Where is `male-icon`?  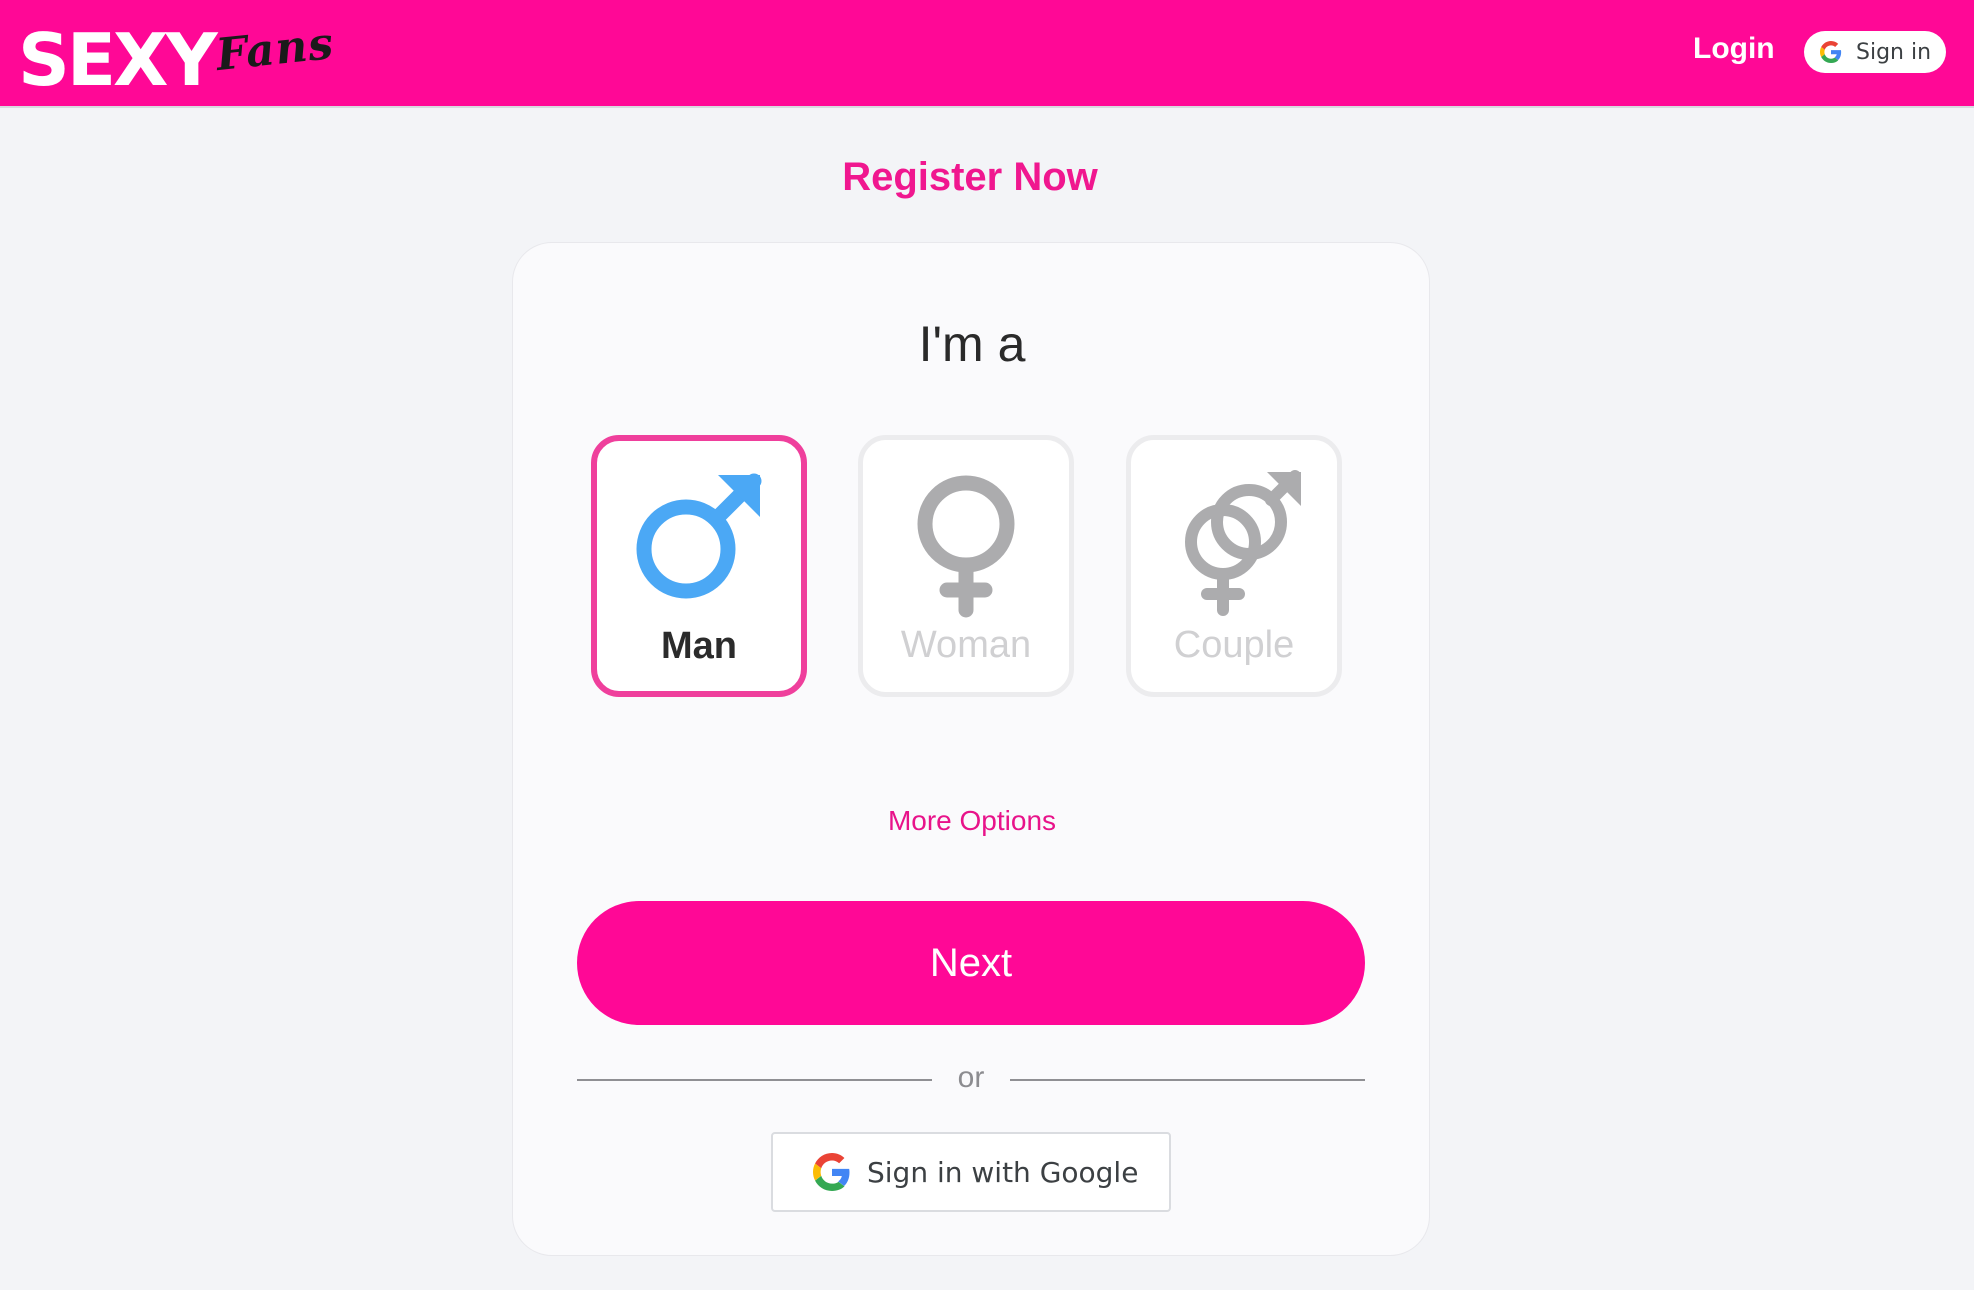
male-icon is located at coordinates (699, 536).